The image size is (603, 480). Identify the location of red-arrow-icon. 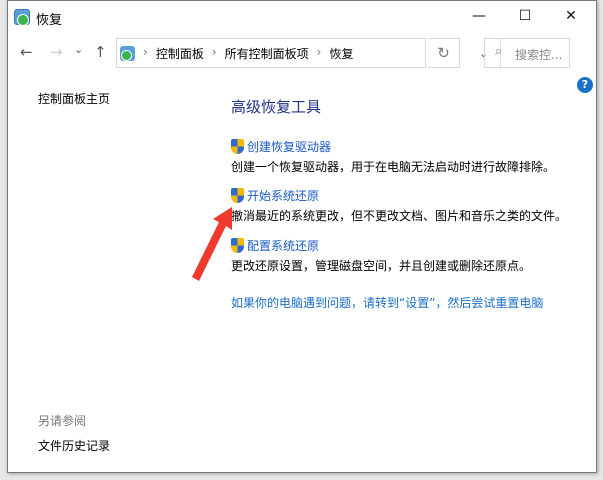
(212, 244).